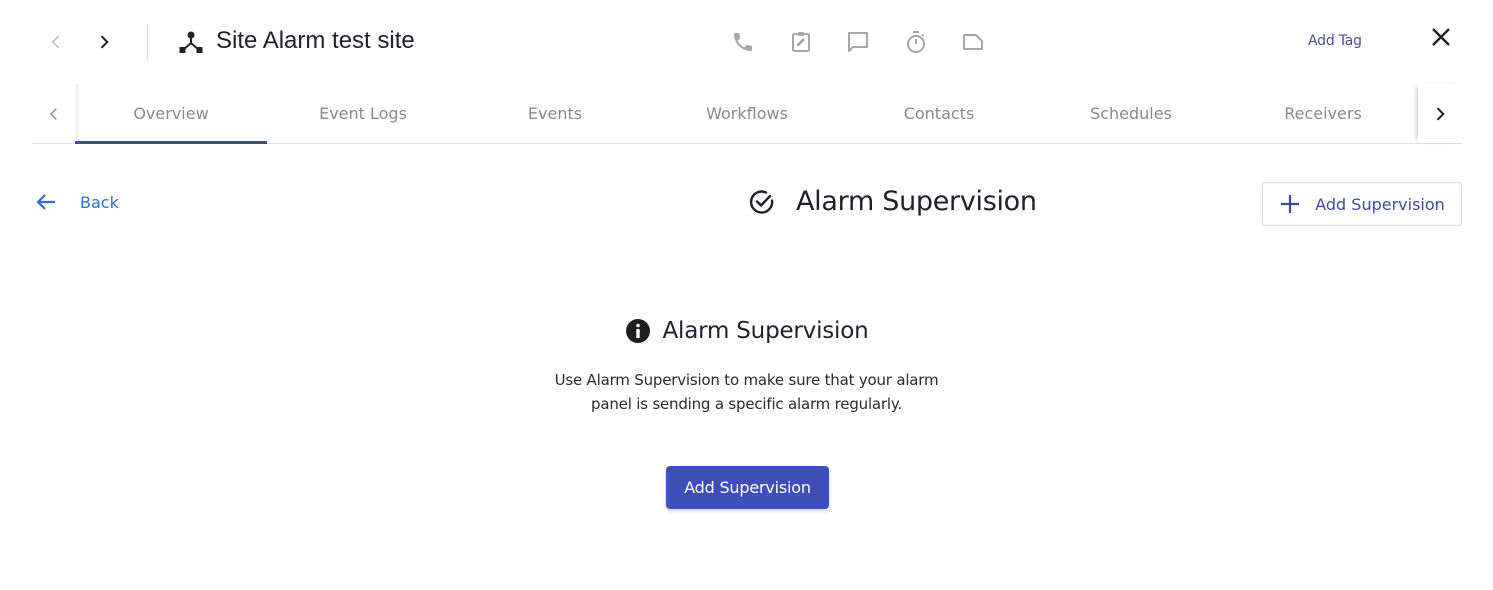  I want to click on empty-state-heading: Alarm Supervision, so click(747, 331).